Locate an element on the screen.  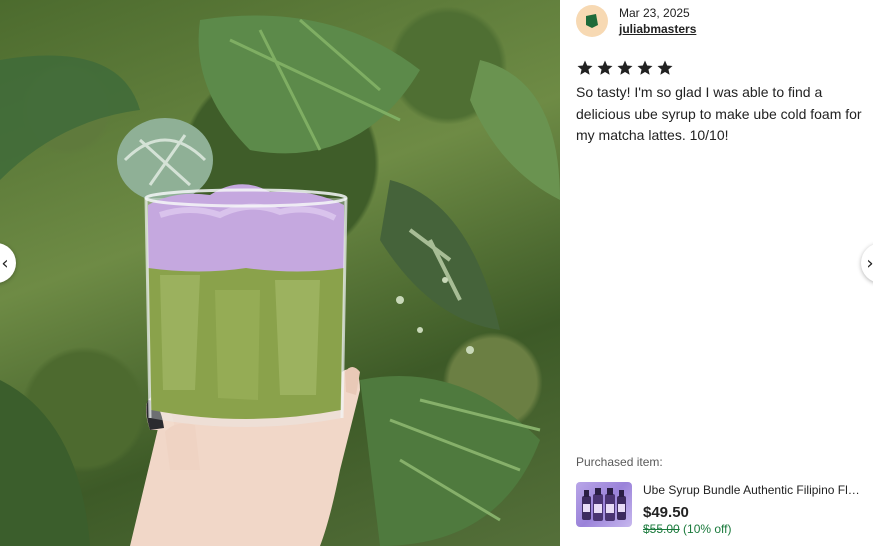
star-rating is located at coordinates (625, 68).